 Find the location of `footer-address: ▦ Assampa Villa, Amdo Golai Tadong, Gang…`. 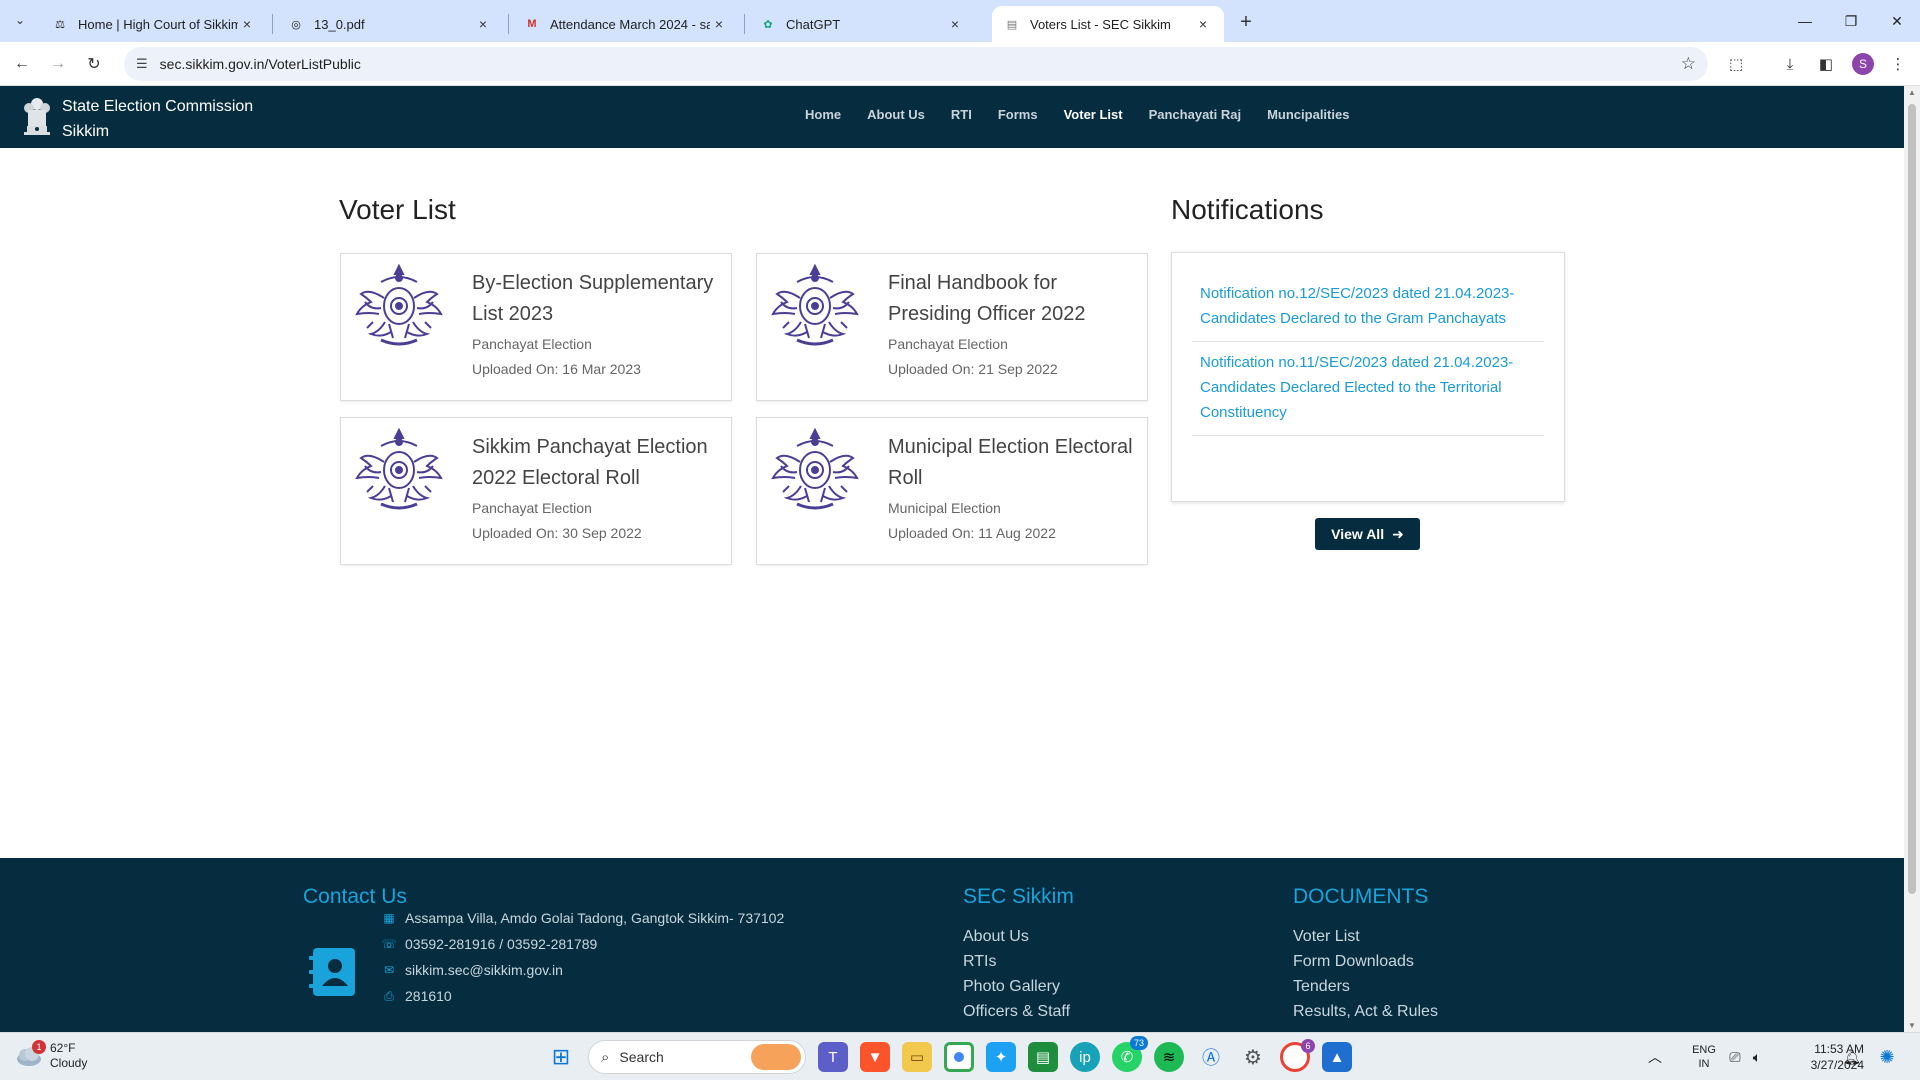

footer-address: ▦ Assampa Villa, Amdo Golai Tadong, Gang… is located at coordinates (582, 918).